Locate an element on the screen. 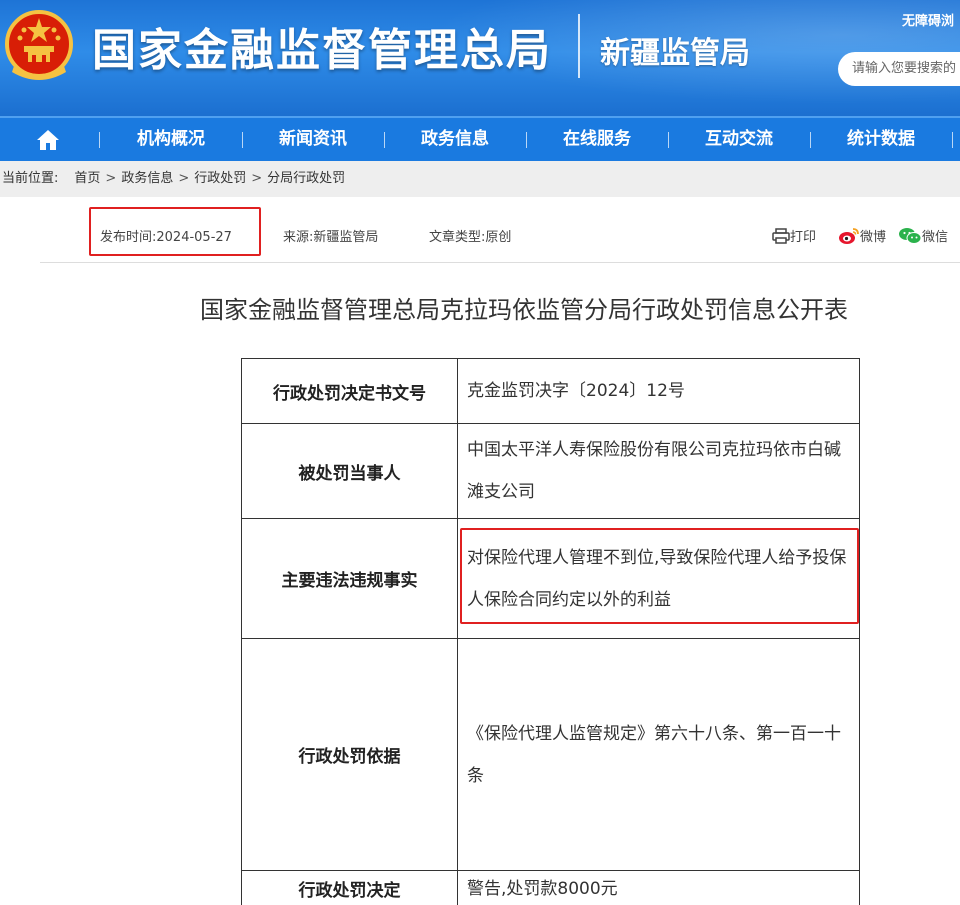 This screenshot has height=905, width=960. table-label-decision-number: 行政处罚决定书文号 is located at coordinates (350, 391).